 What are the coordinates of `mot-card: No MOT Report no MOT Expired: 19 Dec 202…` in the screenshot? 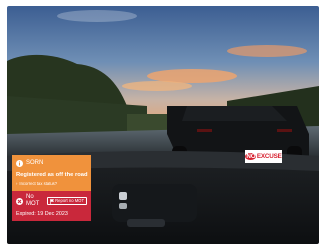 It's located at (51, 206).